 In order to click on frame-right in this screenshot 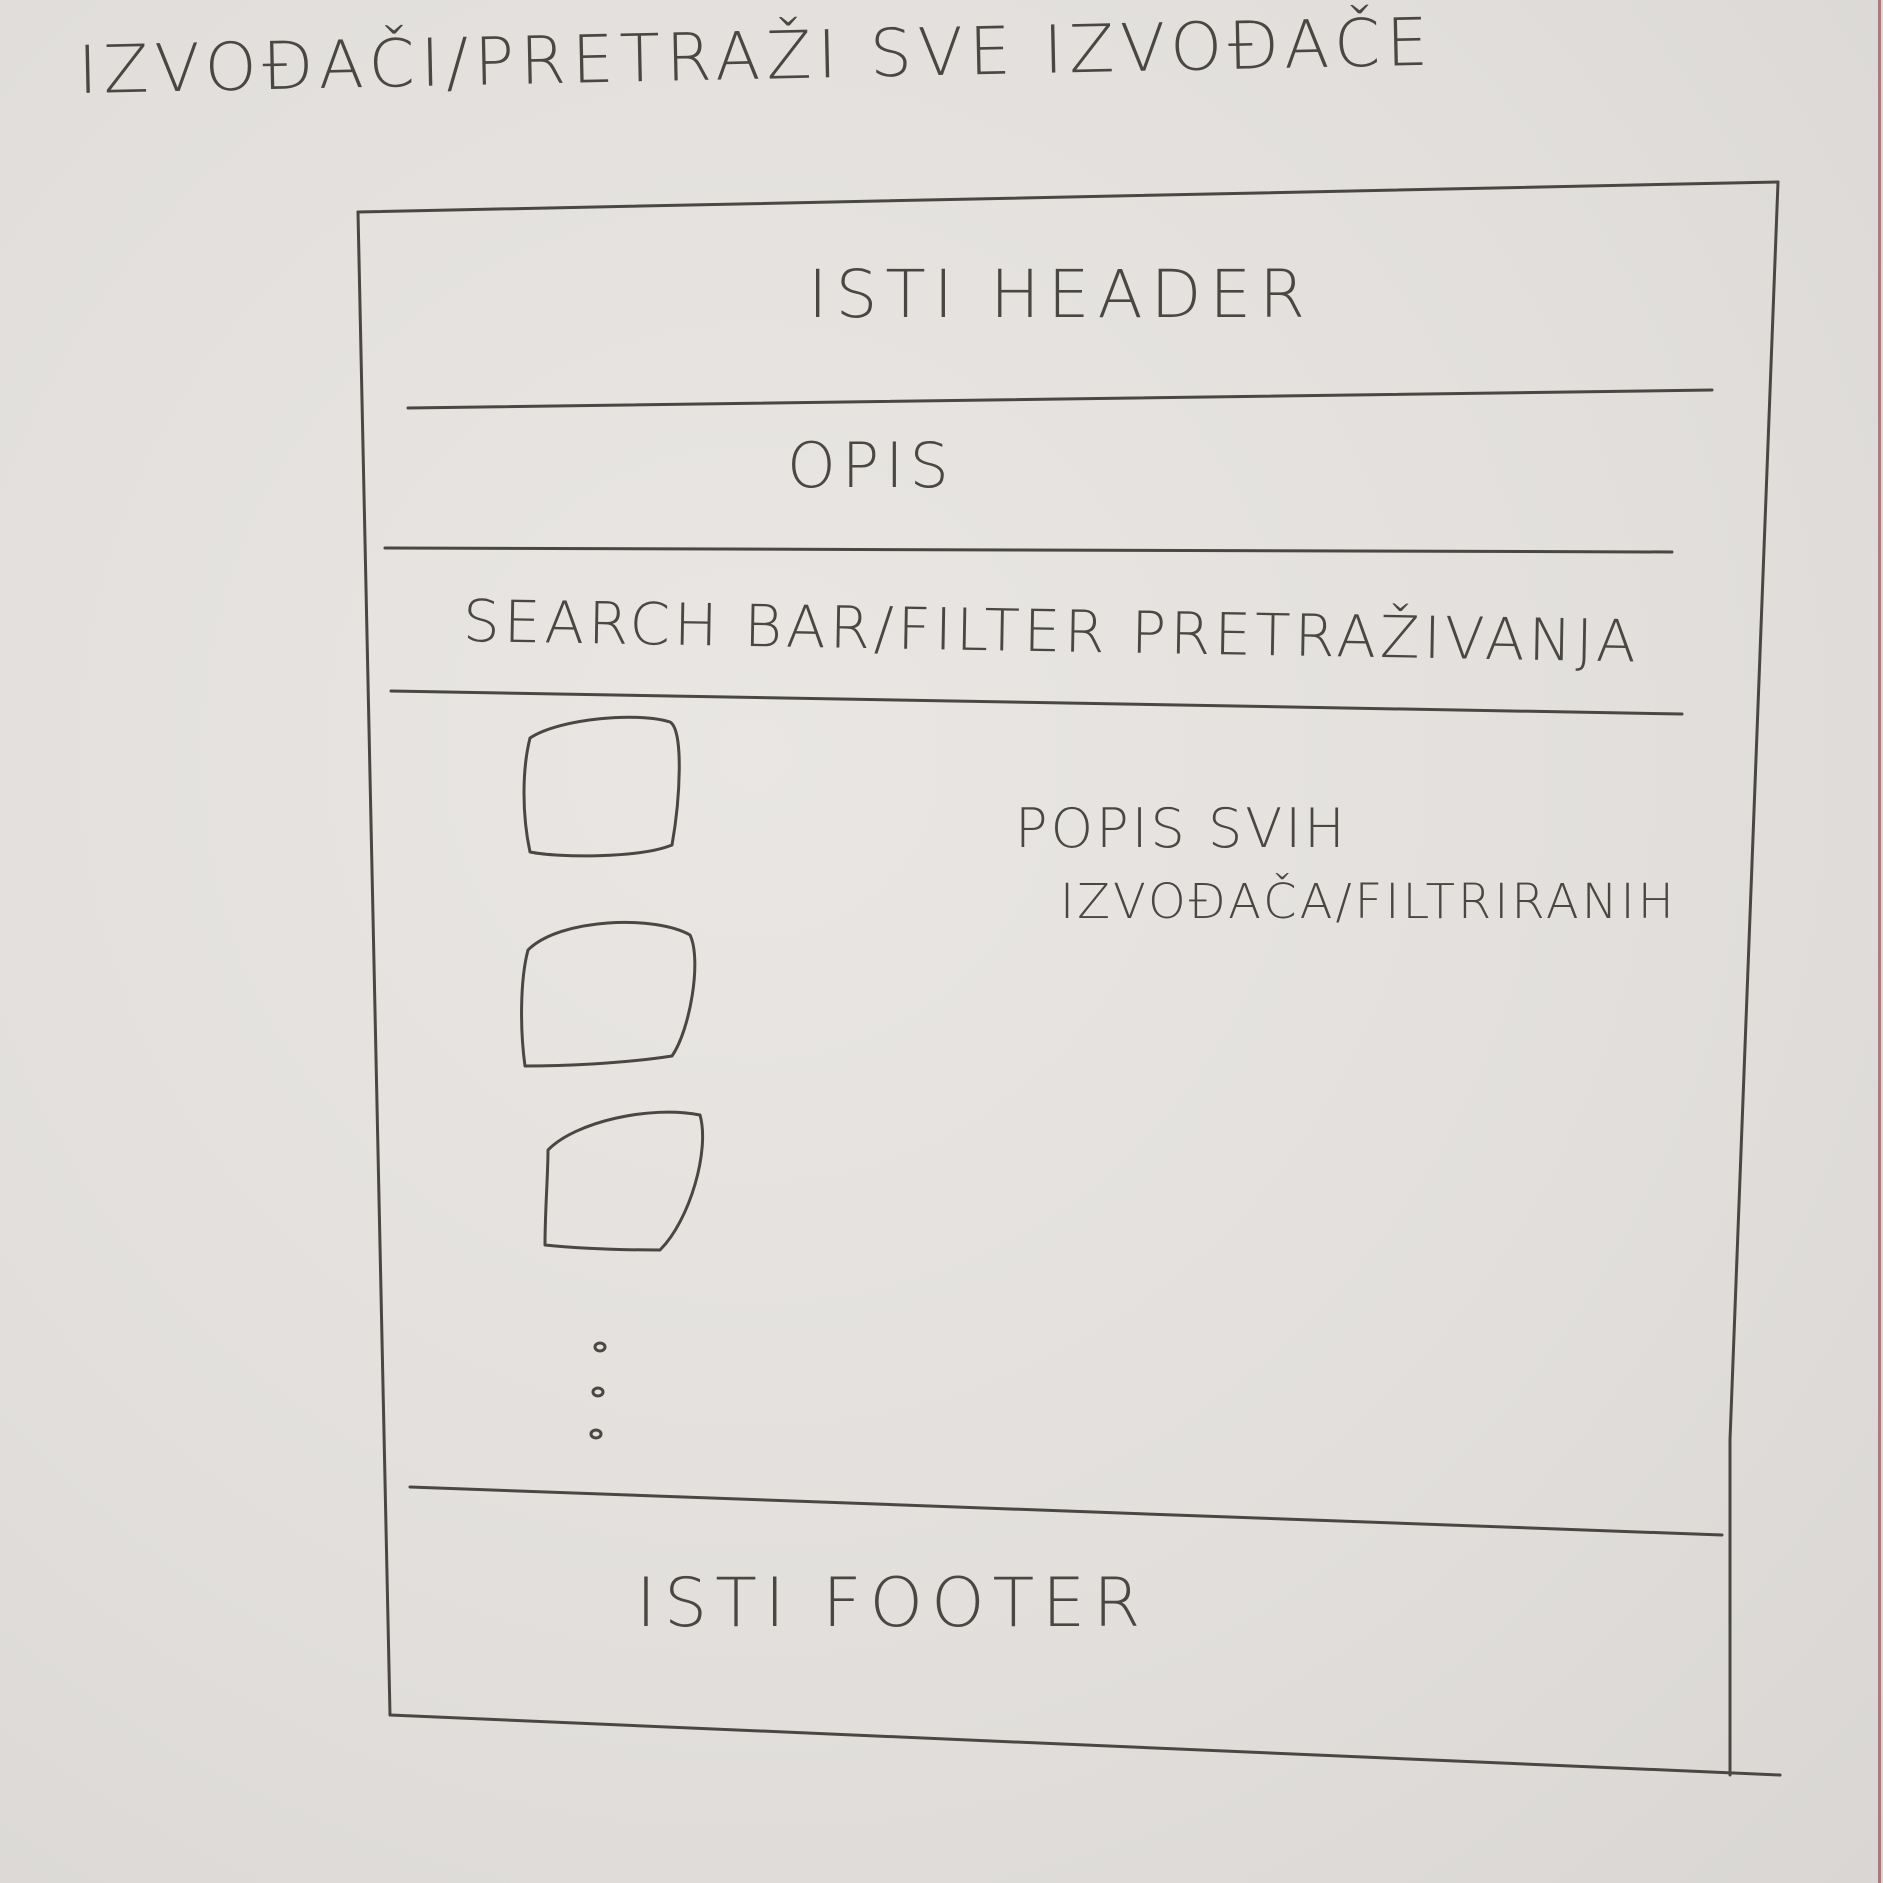, I will do `click(1754, 978)`.